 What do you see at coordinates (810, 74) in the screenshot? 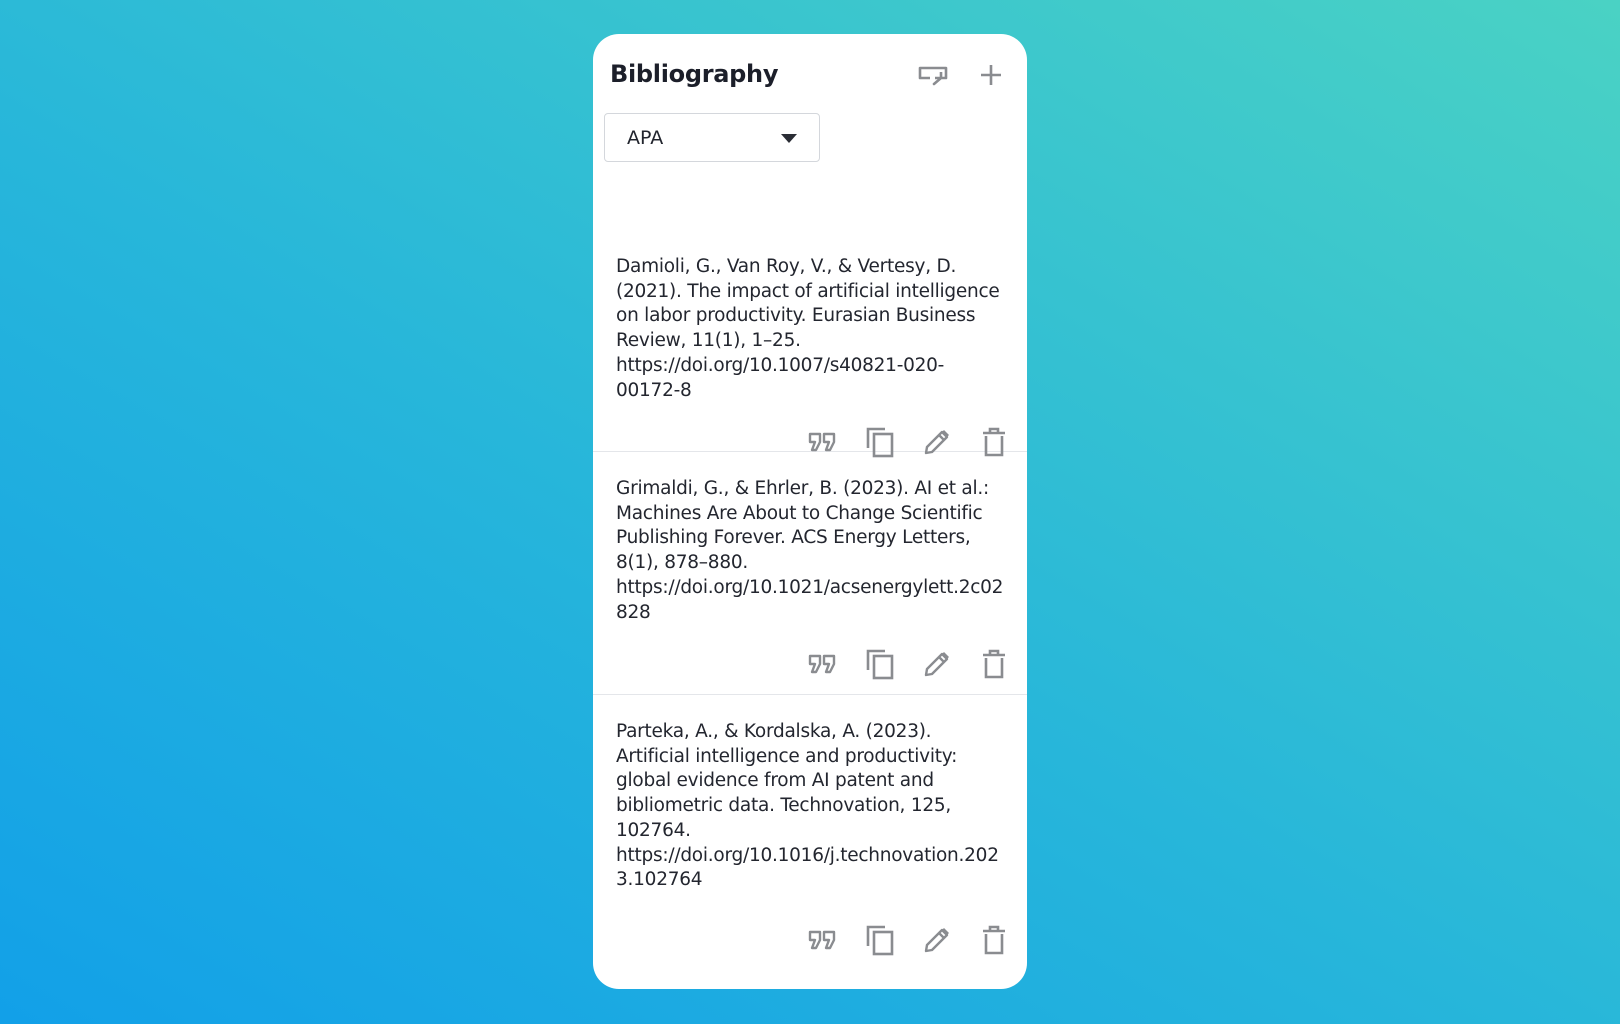
I see `panel-header: Bibliography` at bounding box center [810, 74].